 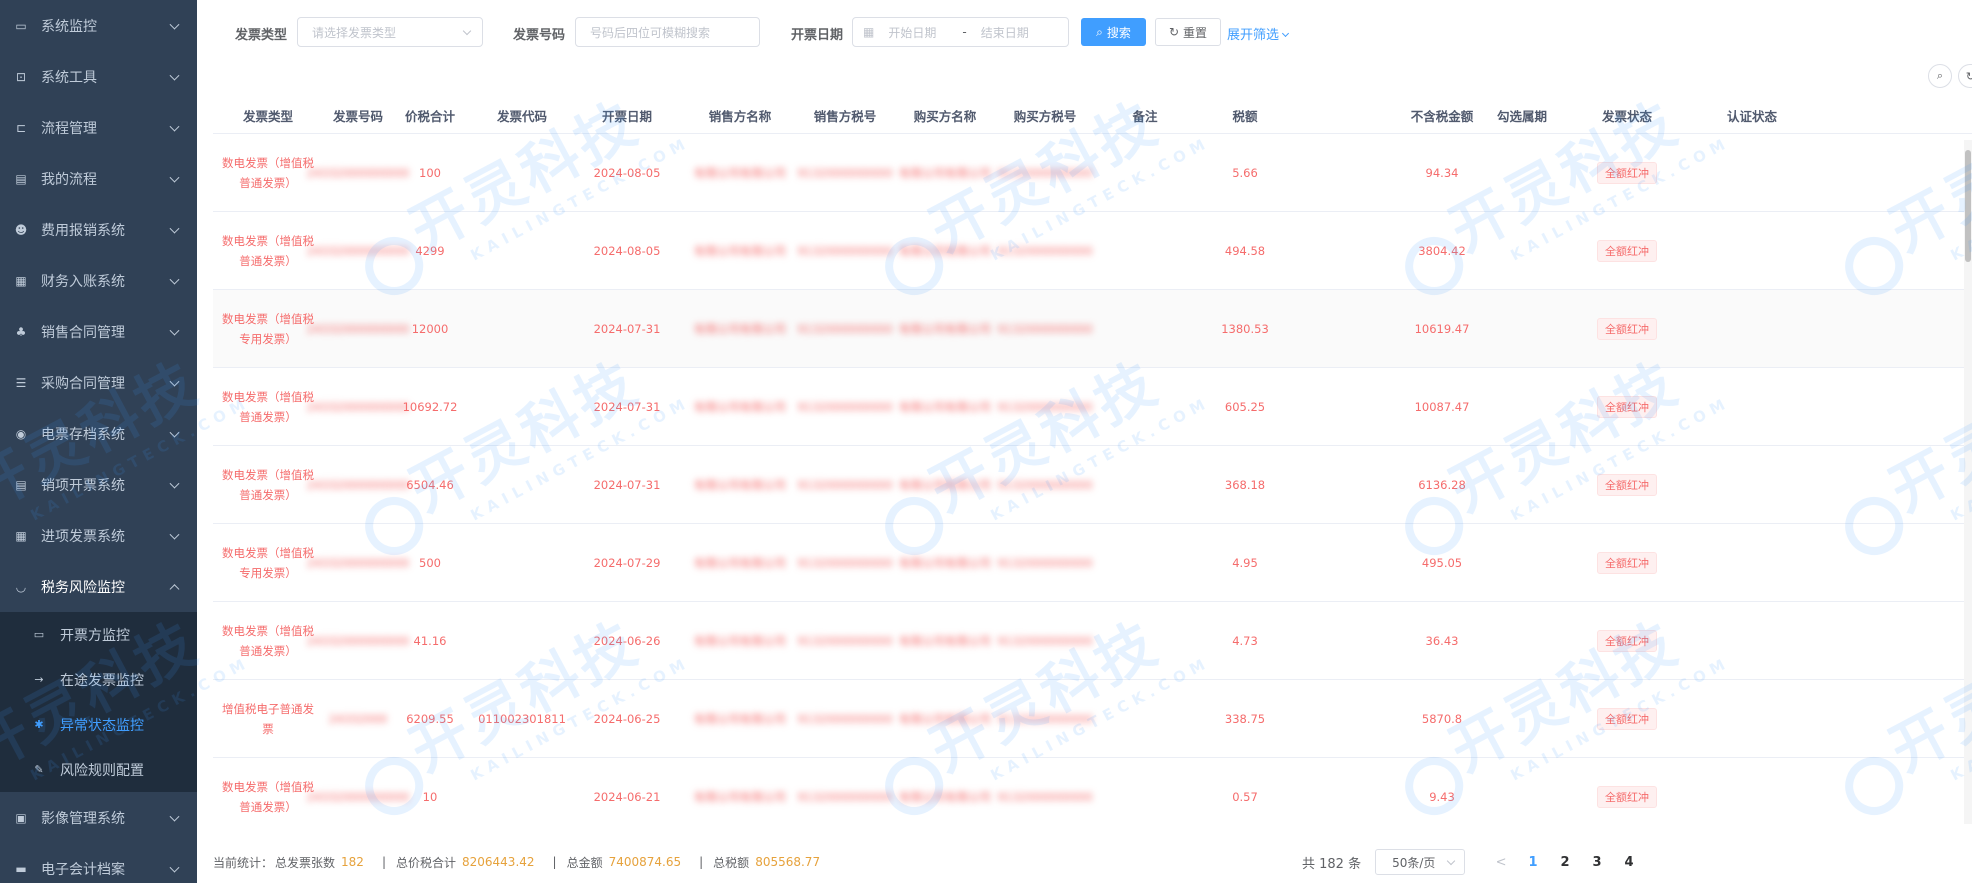 I want to click on sidebar-item: ⊡ 系统工具, so click(x=98, y=76).